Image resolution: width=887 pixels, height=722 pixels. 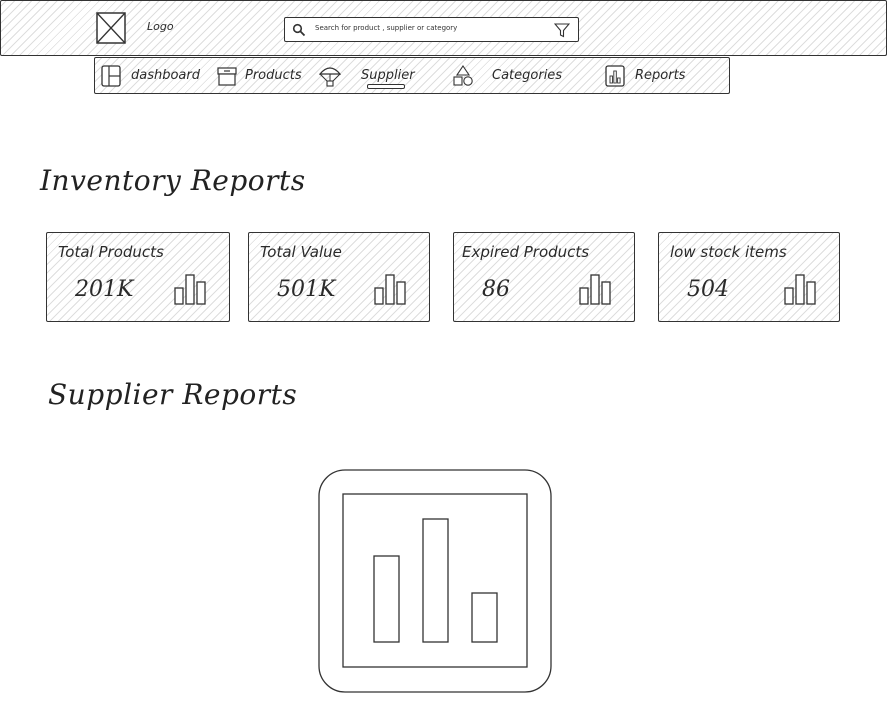 I want to click on nav-label: dashboard, so click(x=165, y=75).